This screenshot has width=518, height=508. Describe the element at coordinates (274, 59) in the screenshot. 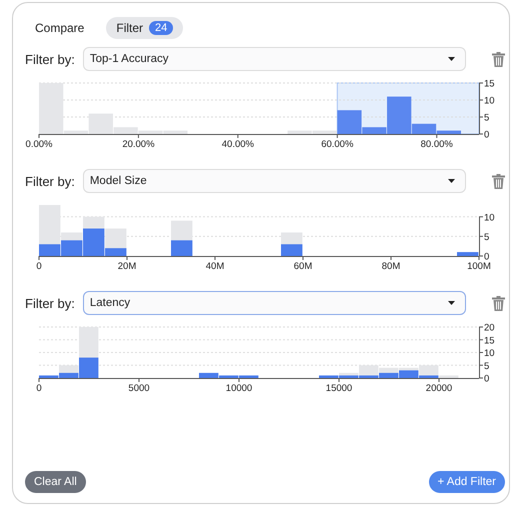

I see `filter-select: Top-1 Accuracy` at that location.